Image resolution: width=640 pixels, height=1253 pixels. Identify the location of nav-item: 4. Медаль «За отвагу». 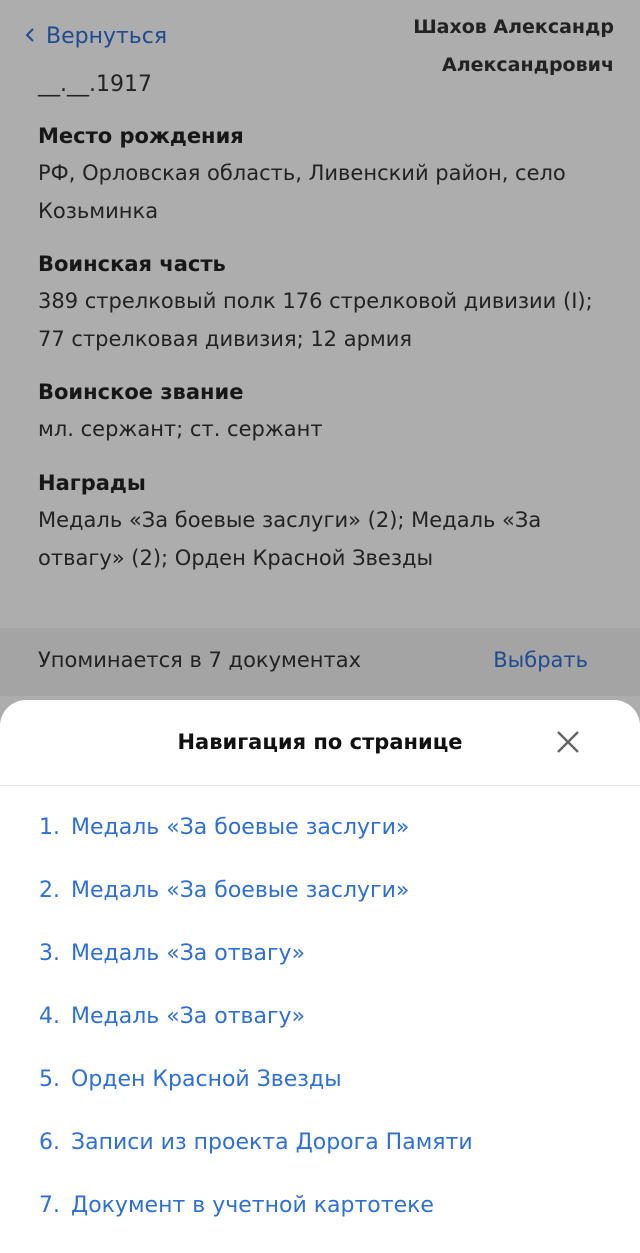
(320, 1016).